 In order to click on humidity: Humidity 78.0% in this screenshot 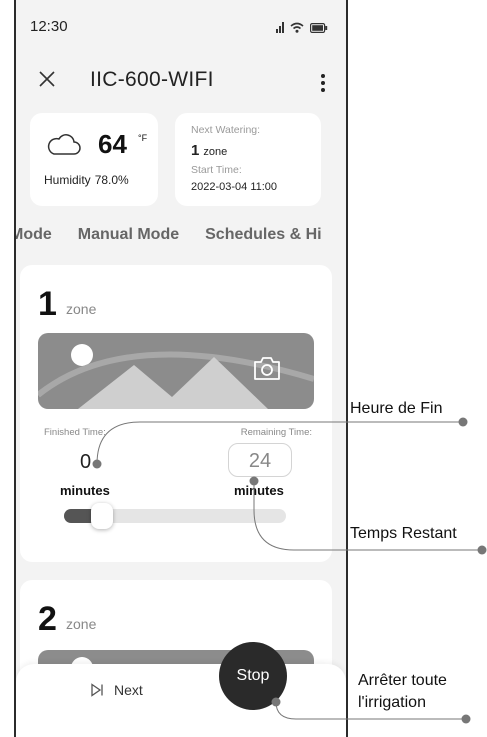, I will do `click(86, 180)`.